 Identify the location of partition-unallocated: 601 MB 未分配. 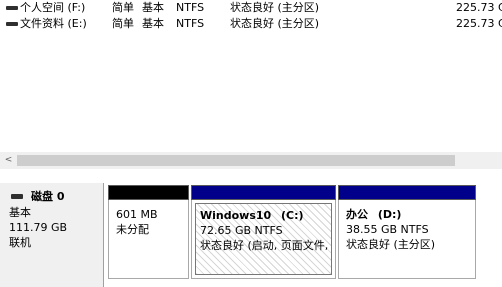
(148, 232).